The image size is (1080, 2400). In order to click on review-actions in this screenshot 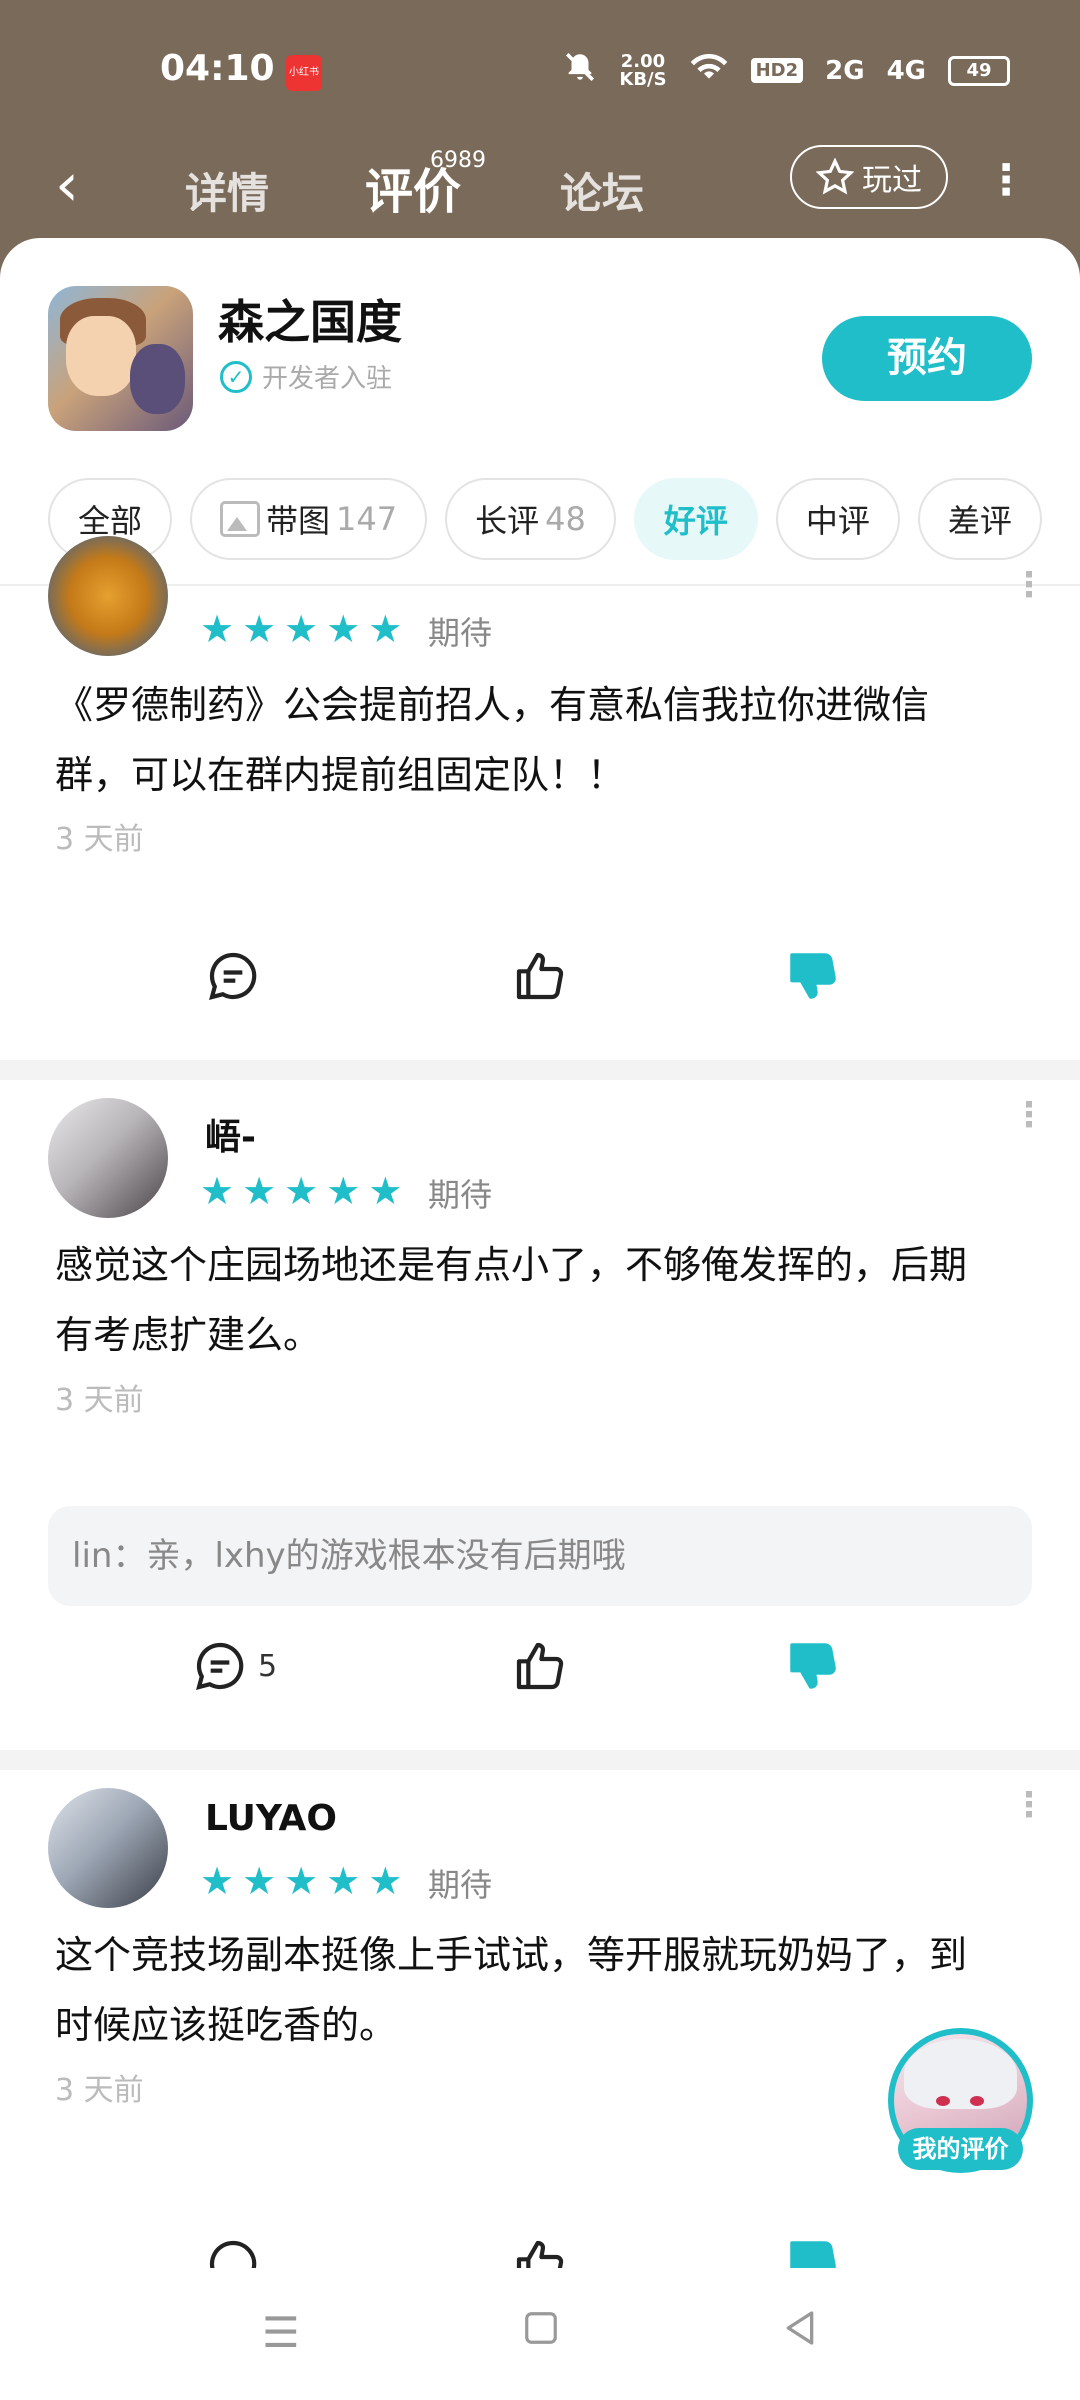, I will do `click(540, 988)`.